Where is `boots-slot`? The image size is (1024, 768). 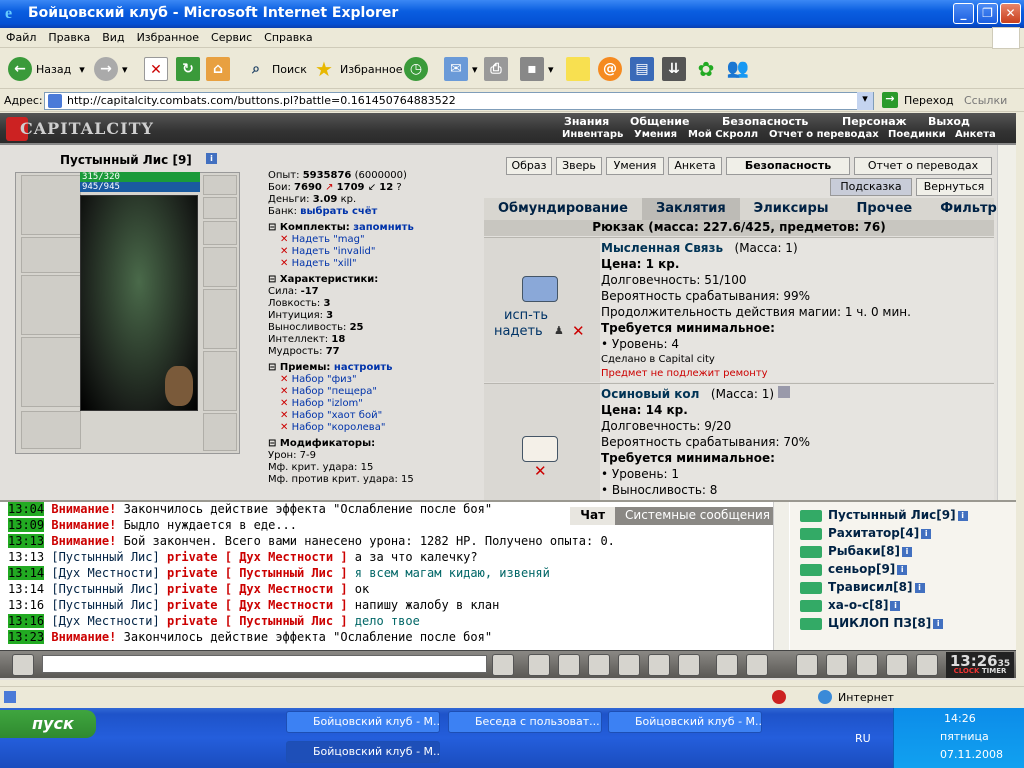 boots-slot is located at coordinates (220, 432).